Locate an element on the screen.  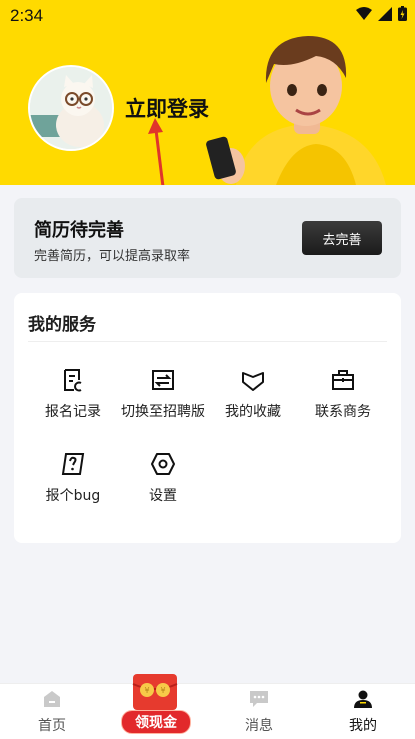
service-settings: 设置 is located at coordinates (163, 478).